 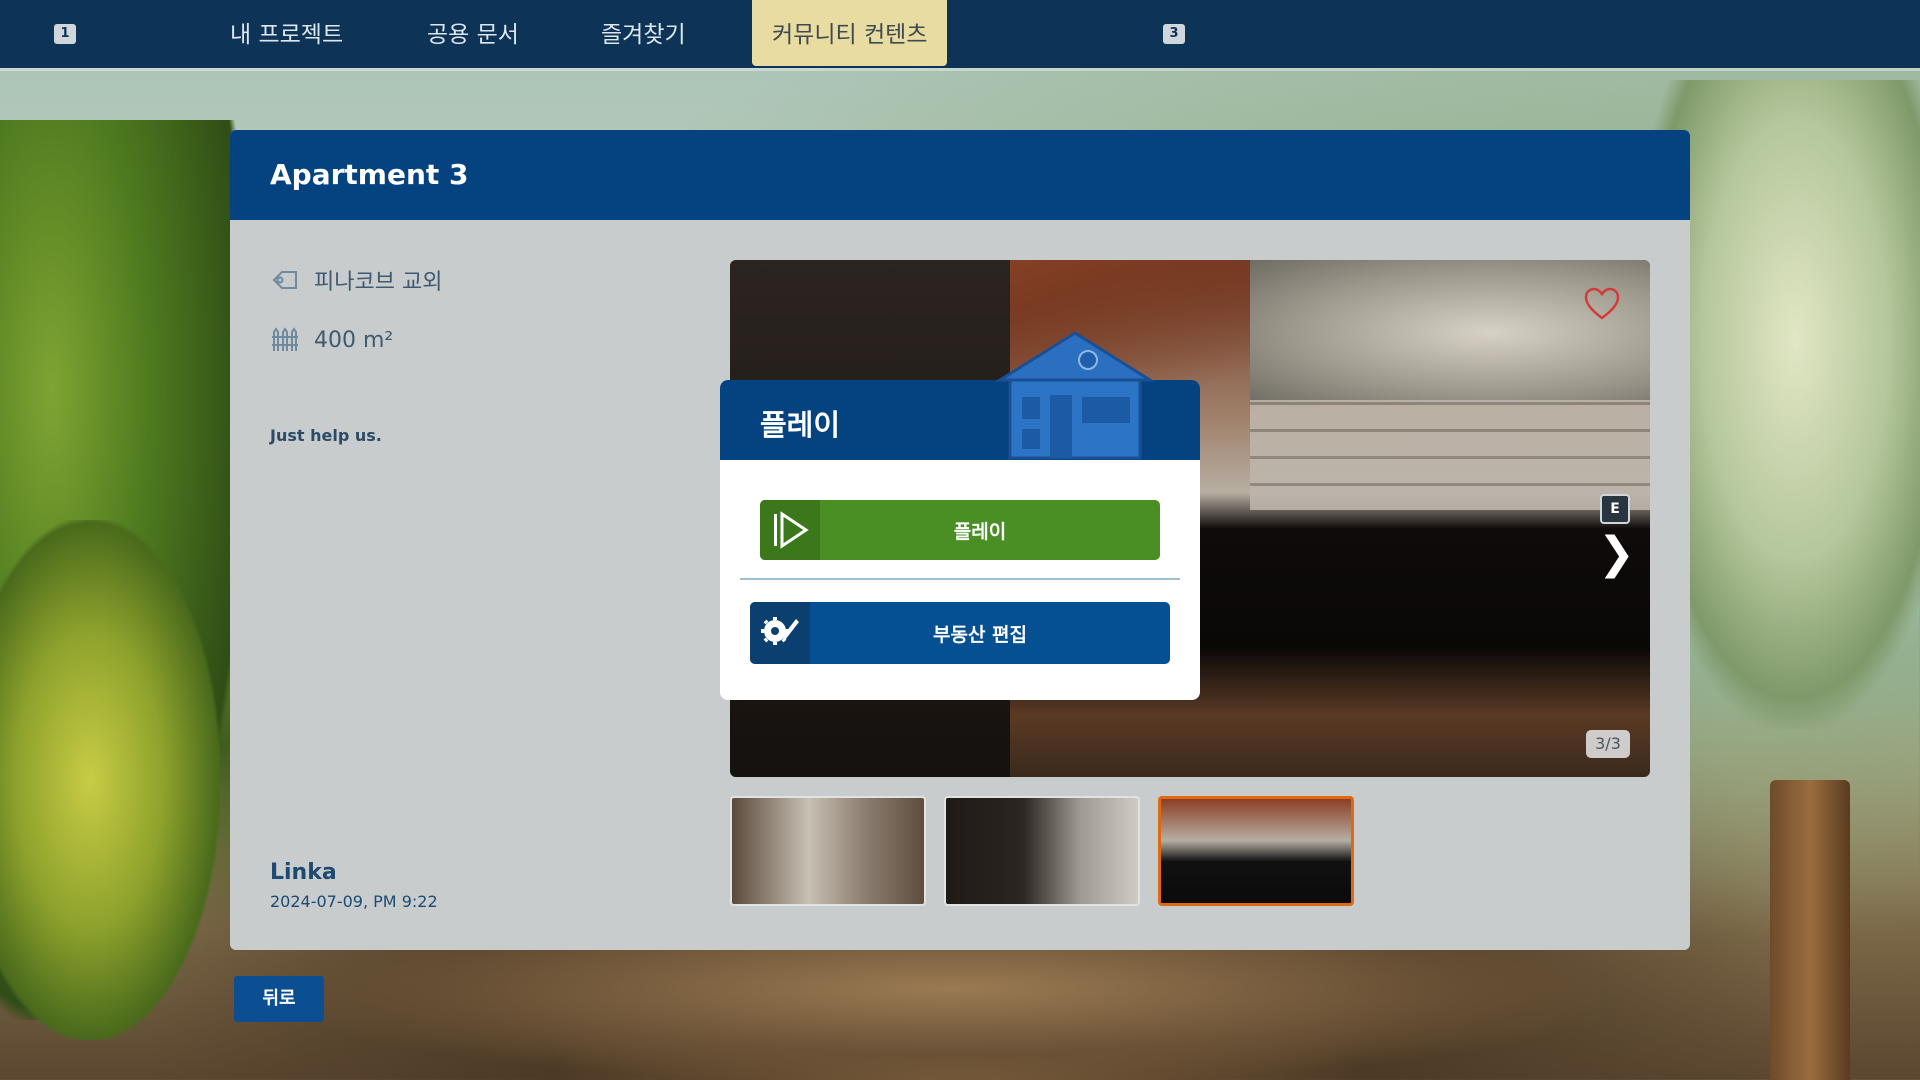 What do you see at coordinates (284, 280) in the screenshot?
I see `location-icon` at bounding box center [284, 280].